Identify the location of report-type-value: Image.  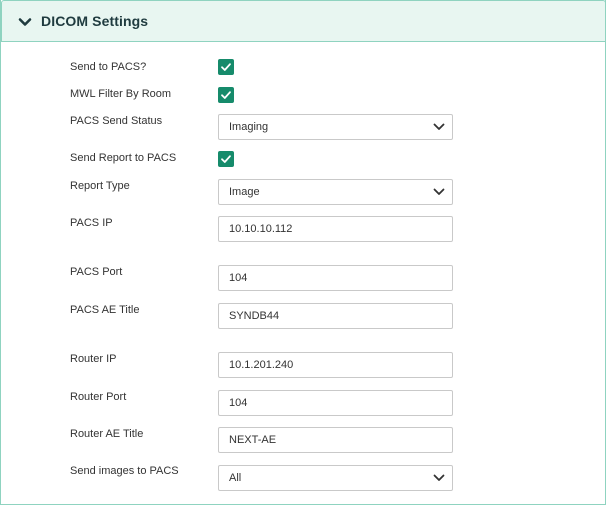
(244, 192).